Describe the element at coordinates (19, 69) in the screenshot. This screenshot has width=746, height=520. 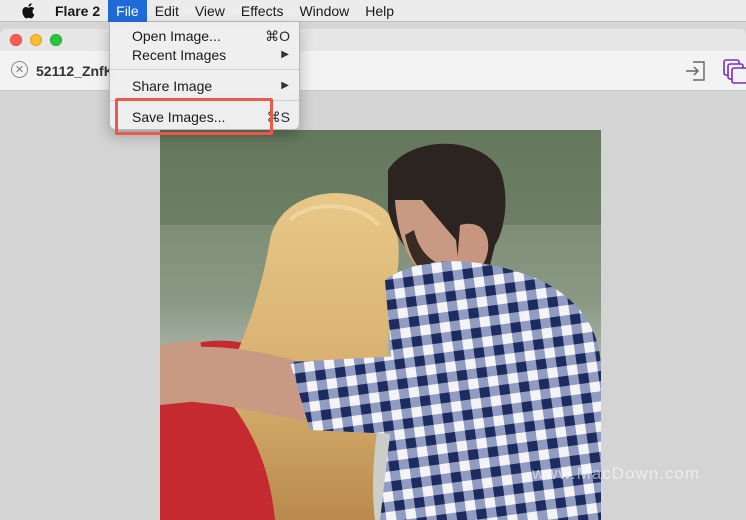
I see `close-circle-icon: ✕` at that location.